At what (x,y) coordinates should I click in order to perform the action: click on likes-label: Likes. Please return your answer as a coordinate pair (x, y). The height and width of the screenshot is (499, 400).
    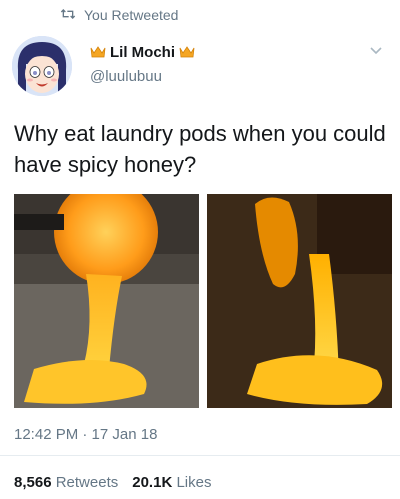
    Looking at the image, I should click on (194, 482).